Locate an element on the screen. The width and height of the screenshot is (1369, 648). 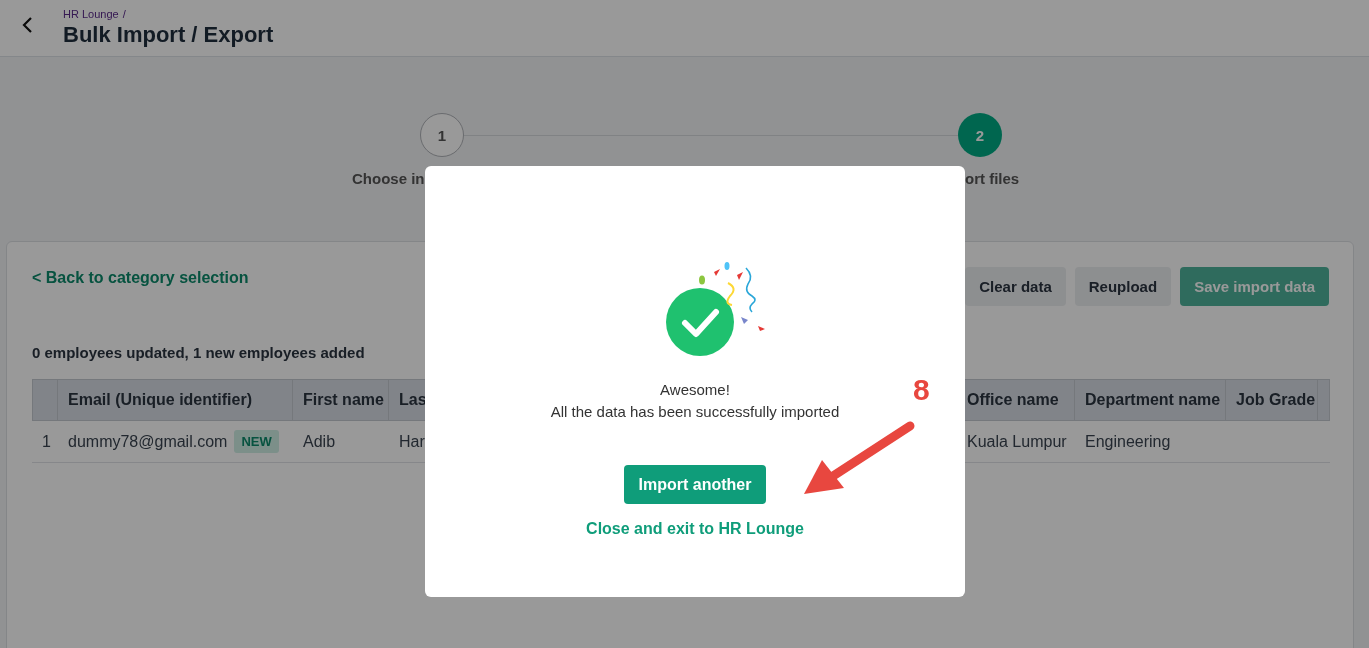
table-cell: Engineering is located at coordinates (1128, 441).